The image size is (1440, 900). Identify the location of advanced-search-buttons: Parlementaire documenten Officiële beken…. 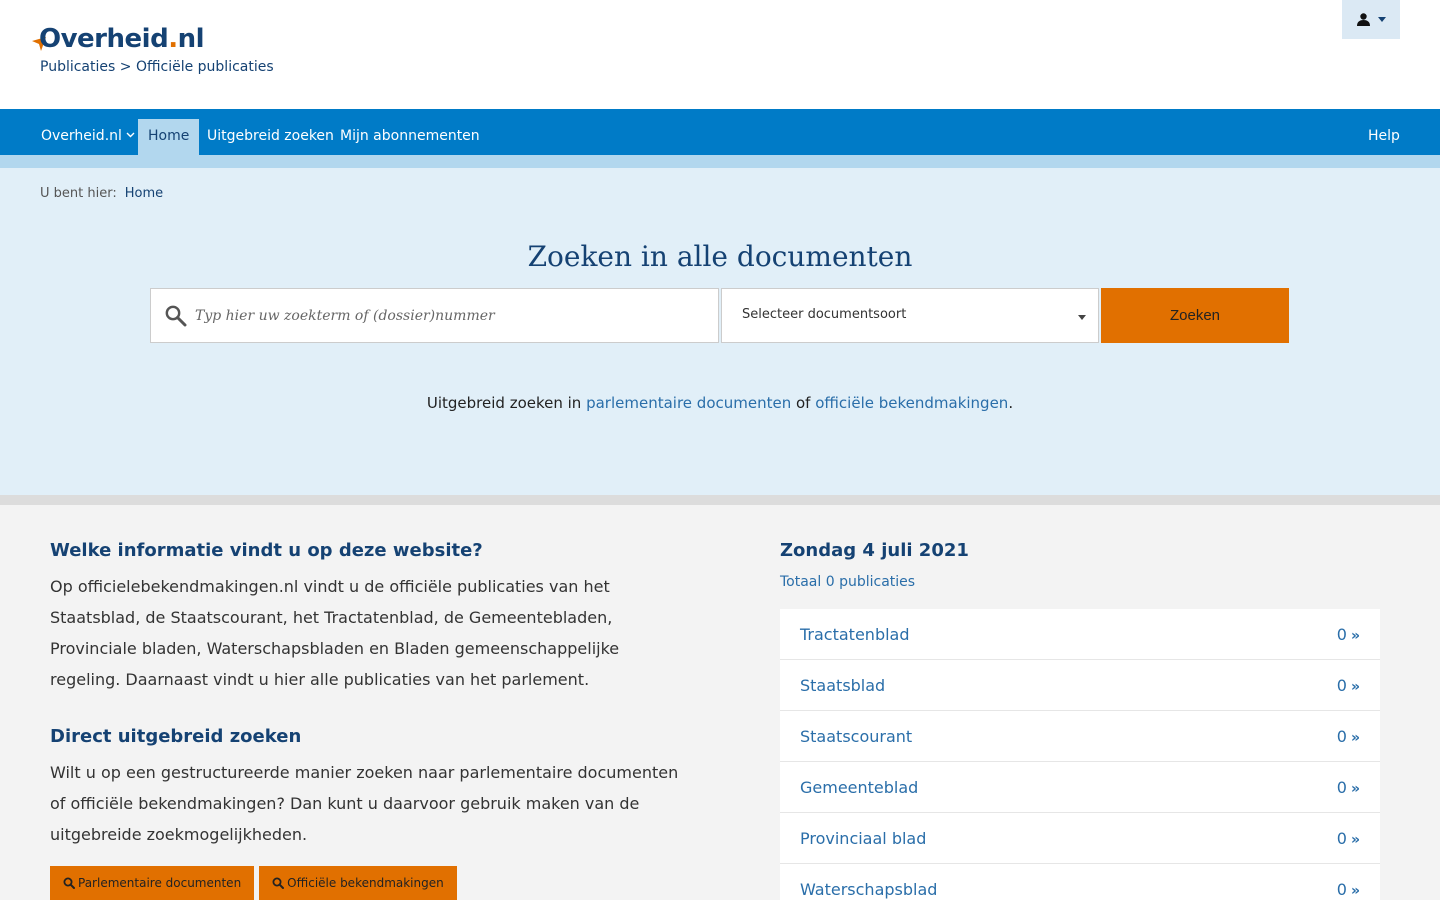
(253, 883).